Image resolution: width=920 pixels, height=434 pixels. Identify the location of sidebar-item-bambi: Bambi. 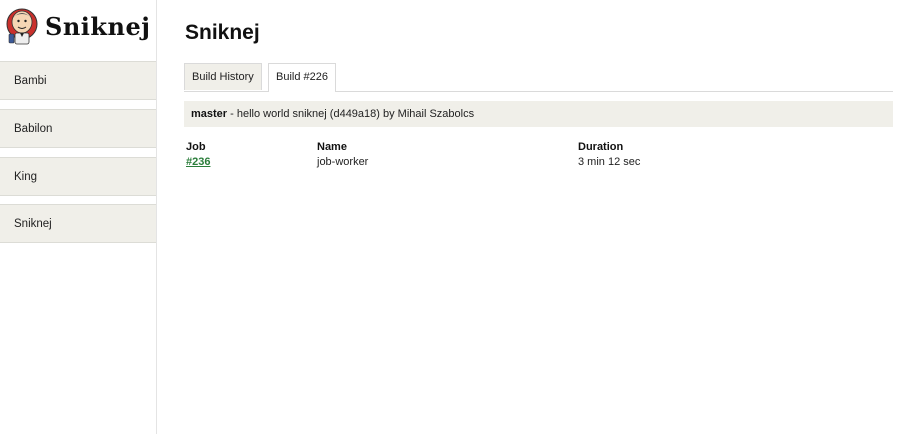
(78, 80).